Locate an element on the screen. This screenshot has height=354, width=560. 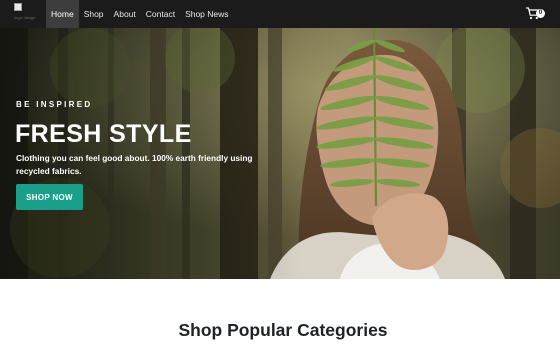
broken-image-icon is located at coordinates (18, 7).